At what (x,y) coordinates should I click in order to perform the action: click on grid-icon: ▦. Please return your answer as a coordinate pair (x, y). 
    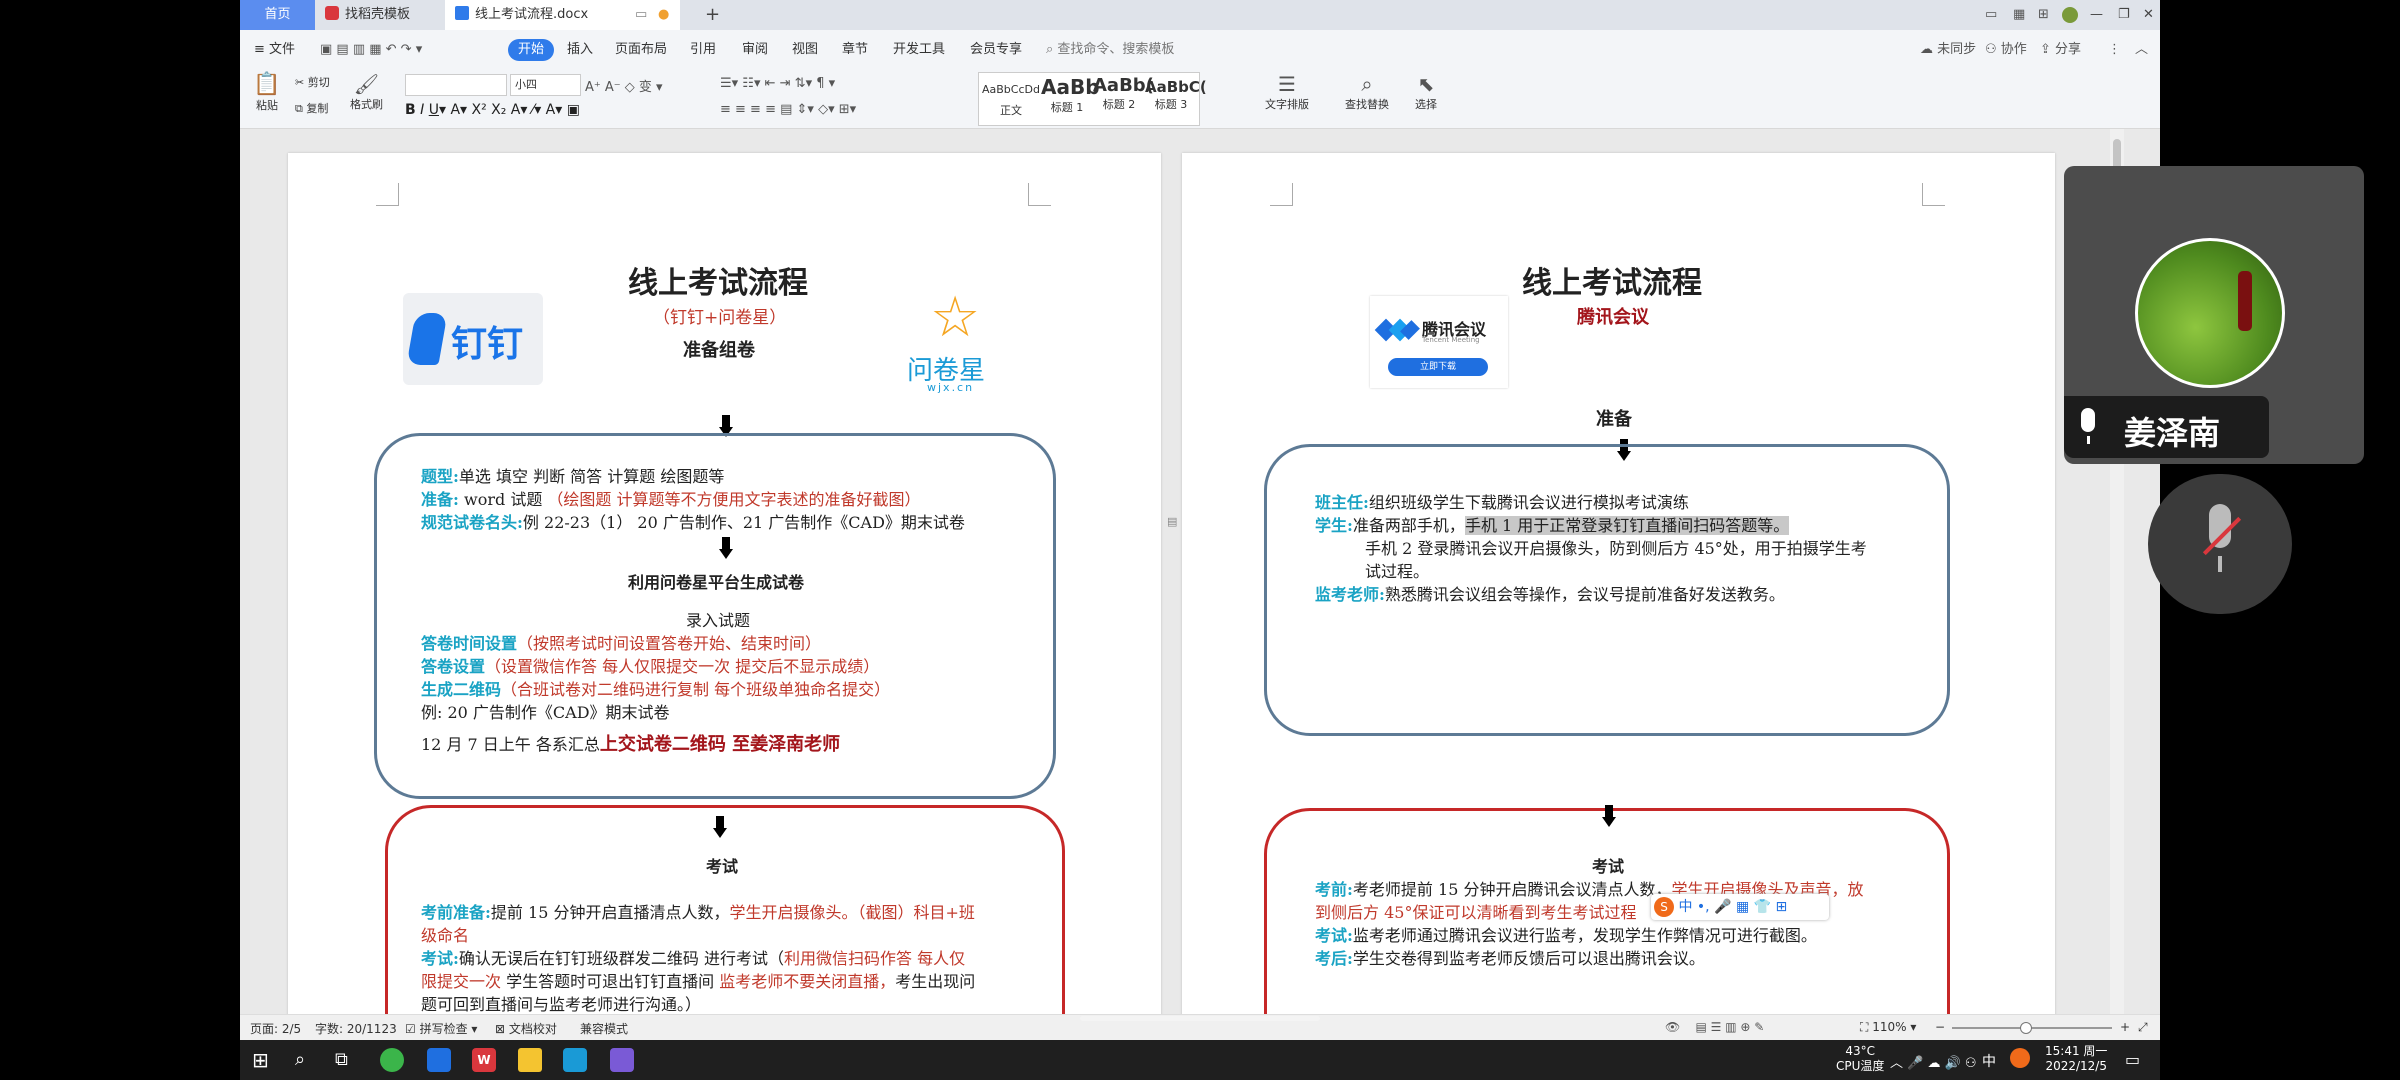
    Looking at the image, I should click on (2015, 15).